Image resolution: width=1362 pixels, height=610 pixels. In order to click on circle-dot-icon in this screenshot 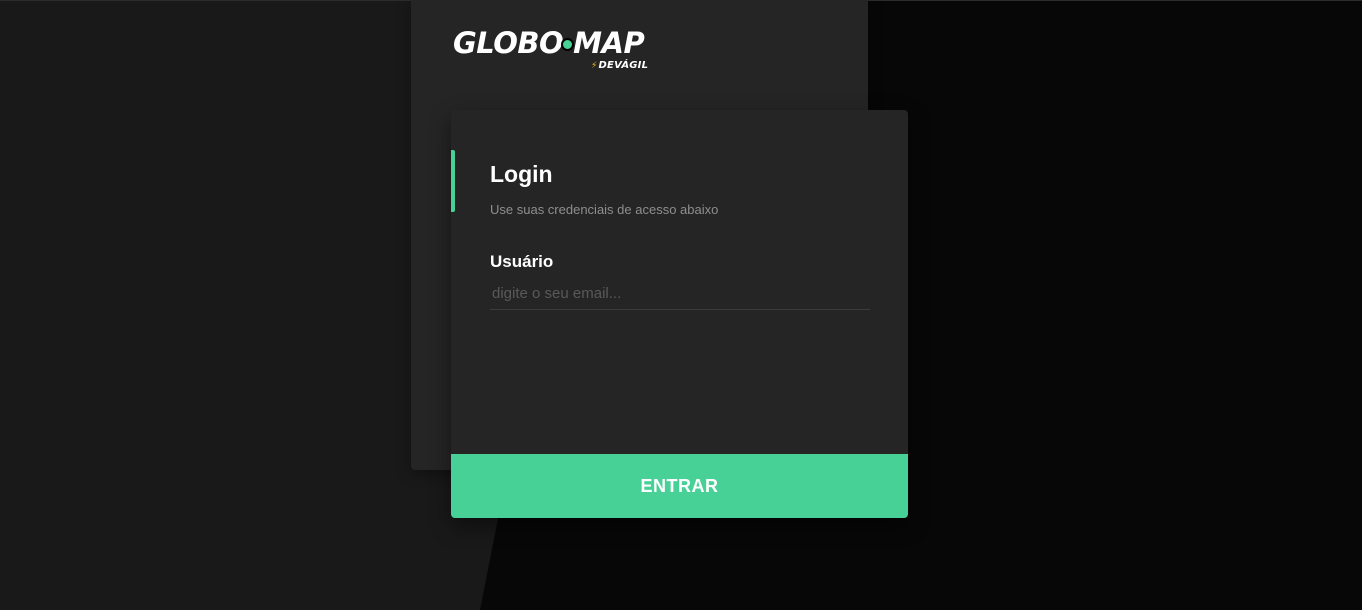, I will do `click(568, 44)`.